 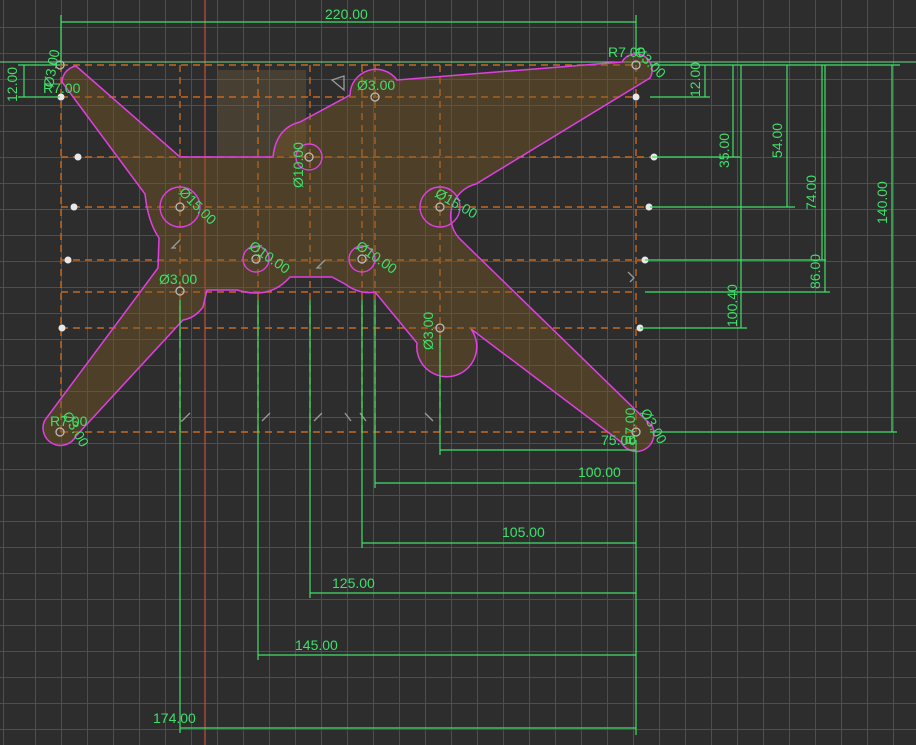 What do you see at coordinates (724, 150) in the screenshot?
I see `dim-right-35: 35.00` at bounding box center [724, 150].